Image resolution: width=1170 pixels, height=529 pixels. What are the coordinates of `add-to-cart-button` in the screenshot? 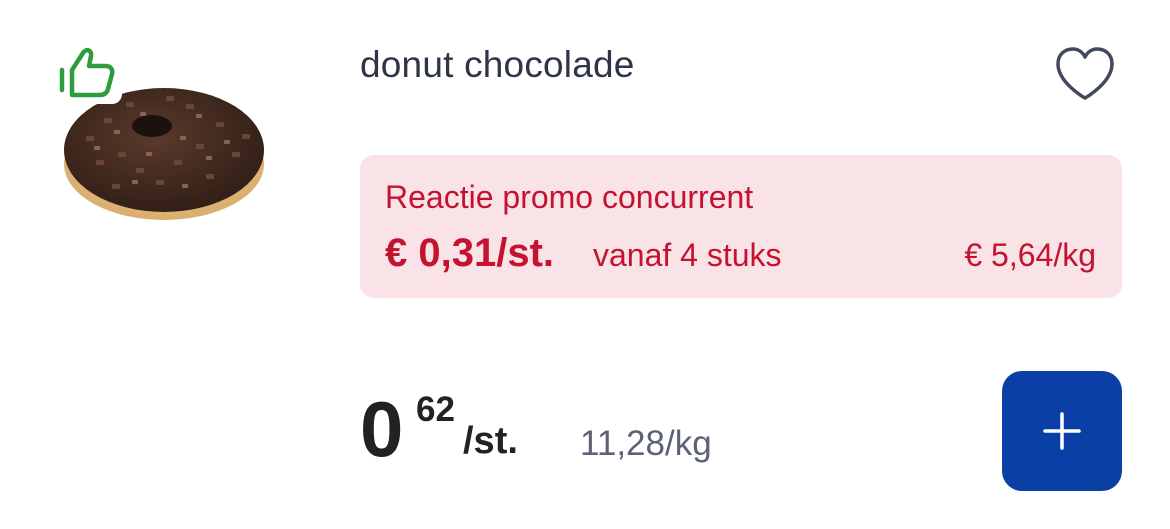 It's located at (1062, 431).